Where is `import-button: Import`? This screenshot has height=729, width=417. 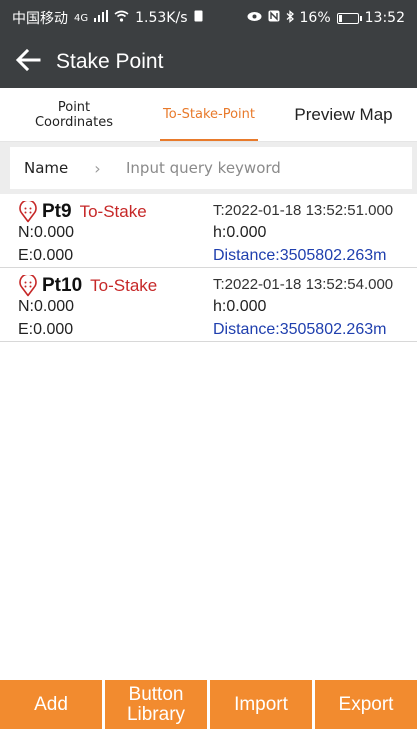 import-button: Import is located at coordinates (261, 704).